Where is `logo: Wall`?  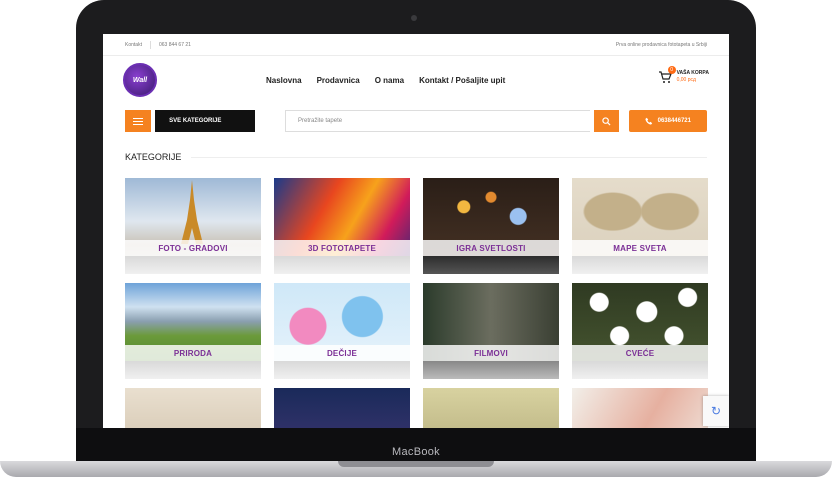
logo: Wall is located at coordinates (140, 80).